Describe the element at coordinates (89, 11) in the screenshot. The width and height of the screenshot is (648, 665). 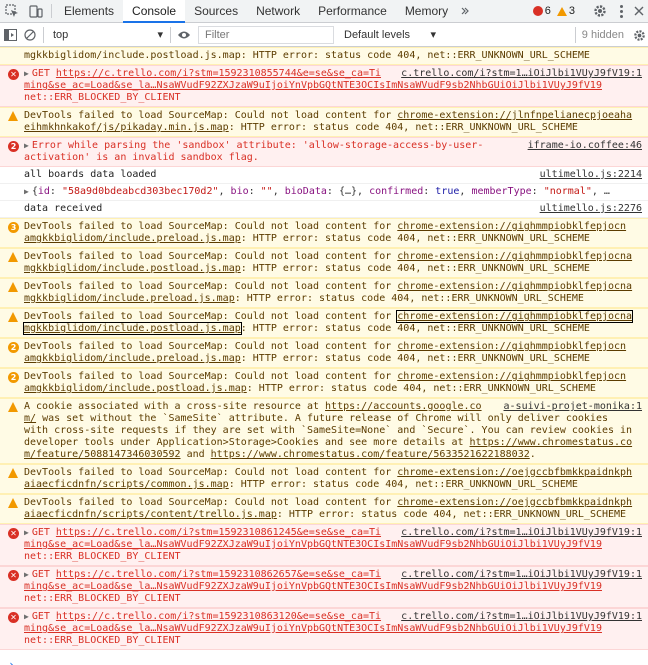
I see `tab-elements: Elements` at that location.